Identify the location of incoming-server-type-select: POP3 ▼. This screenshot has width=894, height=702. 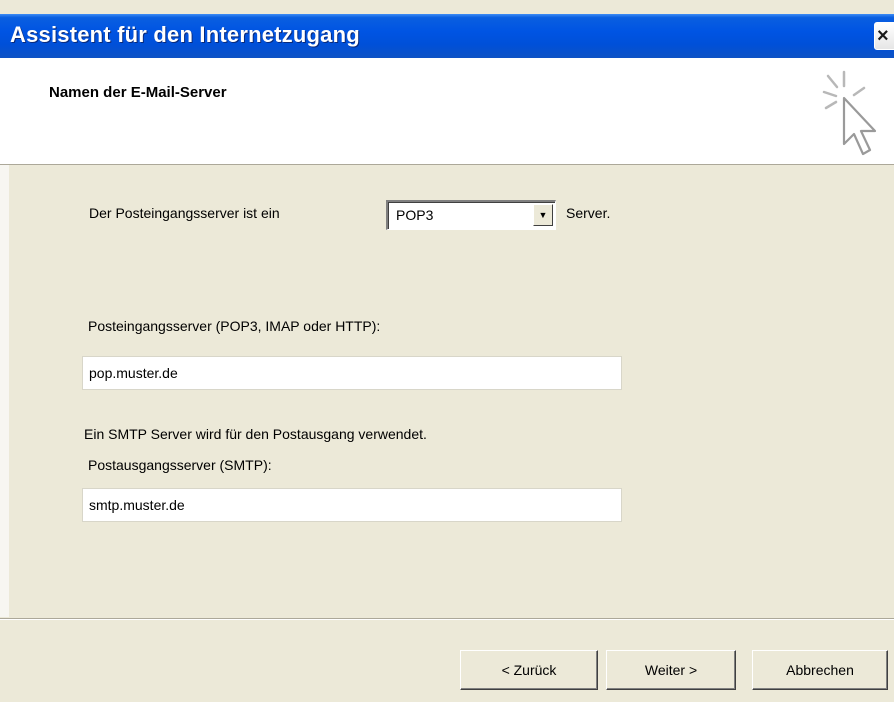
(471, 215).